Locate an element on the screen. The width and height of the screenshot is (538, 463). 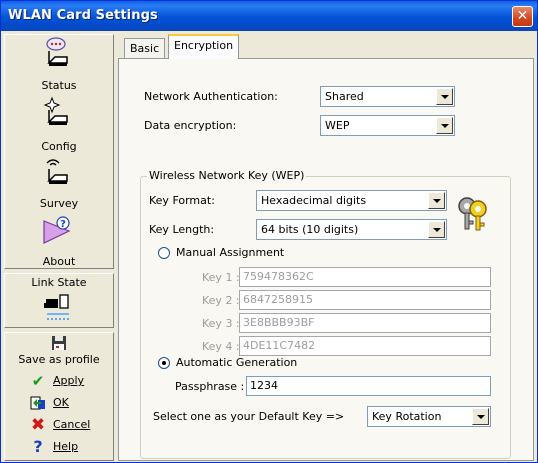
default-key-label: Select one as your Default Key => is located at coordinates (249, 416).